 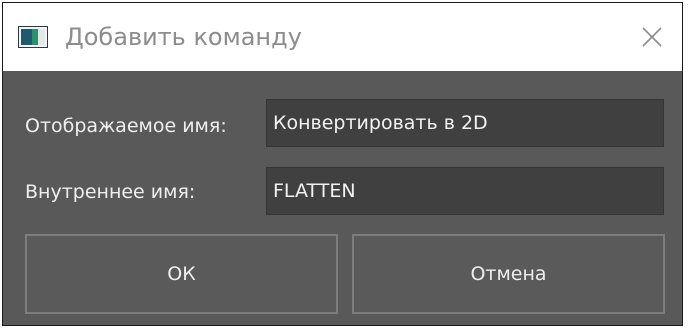 What do you see at coordinates (110, 192) in the screenshot?
I see `internal-name-label: Внутреннее имя:` at bounding box center [110, 192].